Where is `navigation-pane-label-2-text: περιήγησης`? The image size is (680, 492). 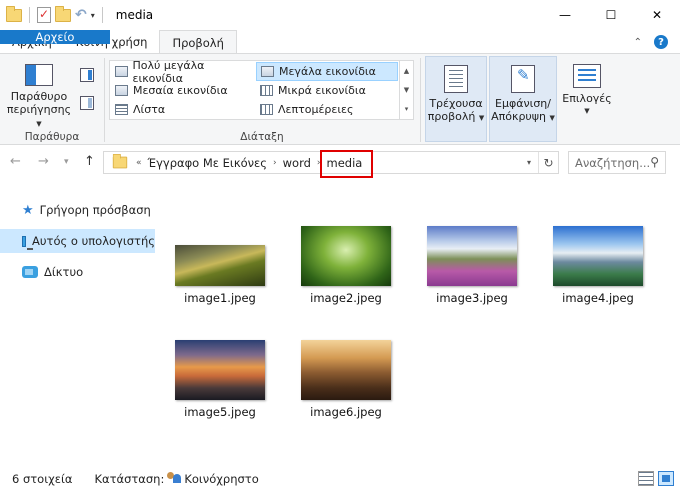 navigation-pane-label-2-text: περιήγησης is located at coordinates (39, 109).